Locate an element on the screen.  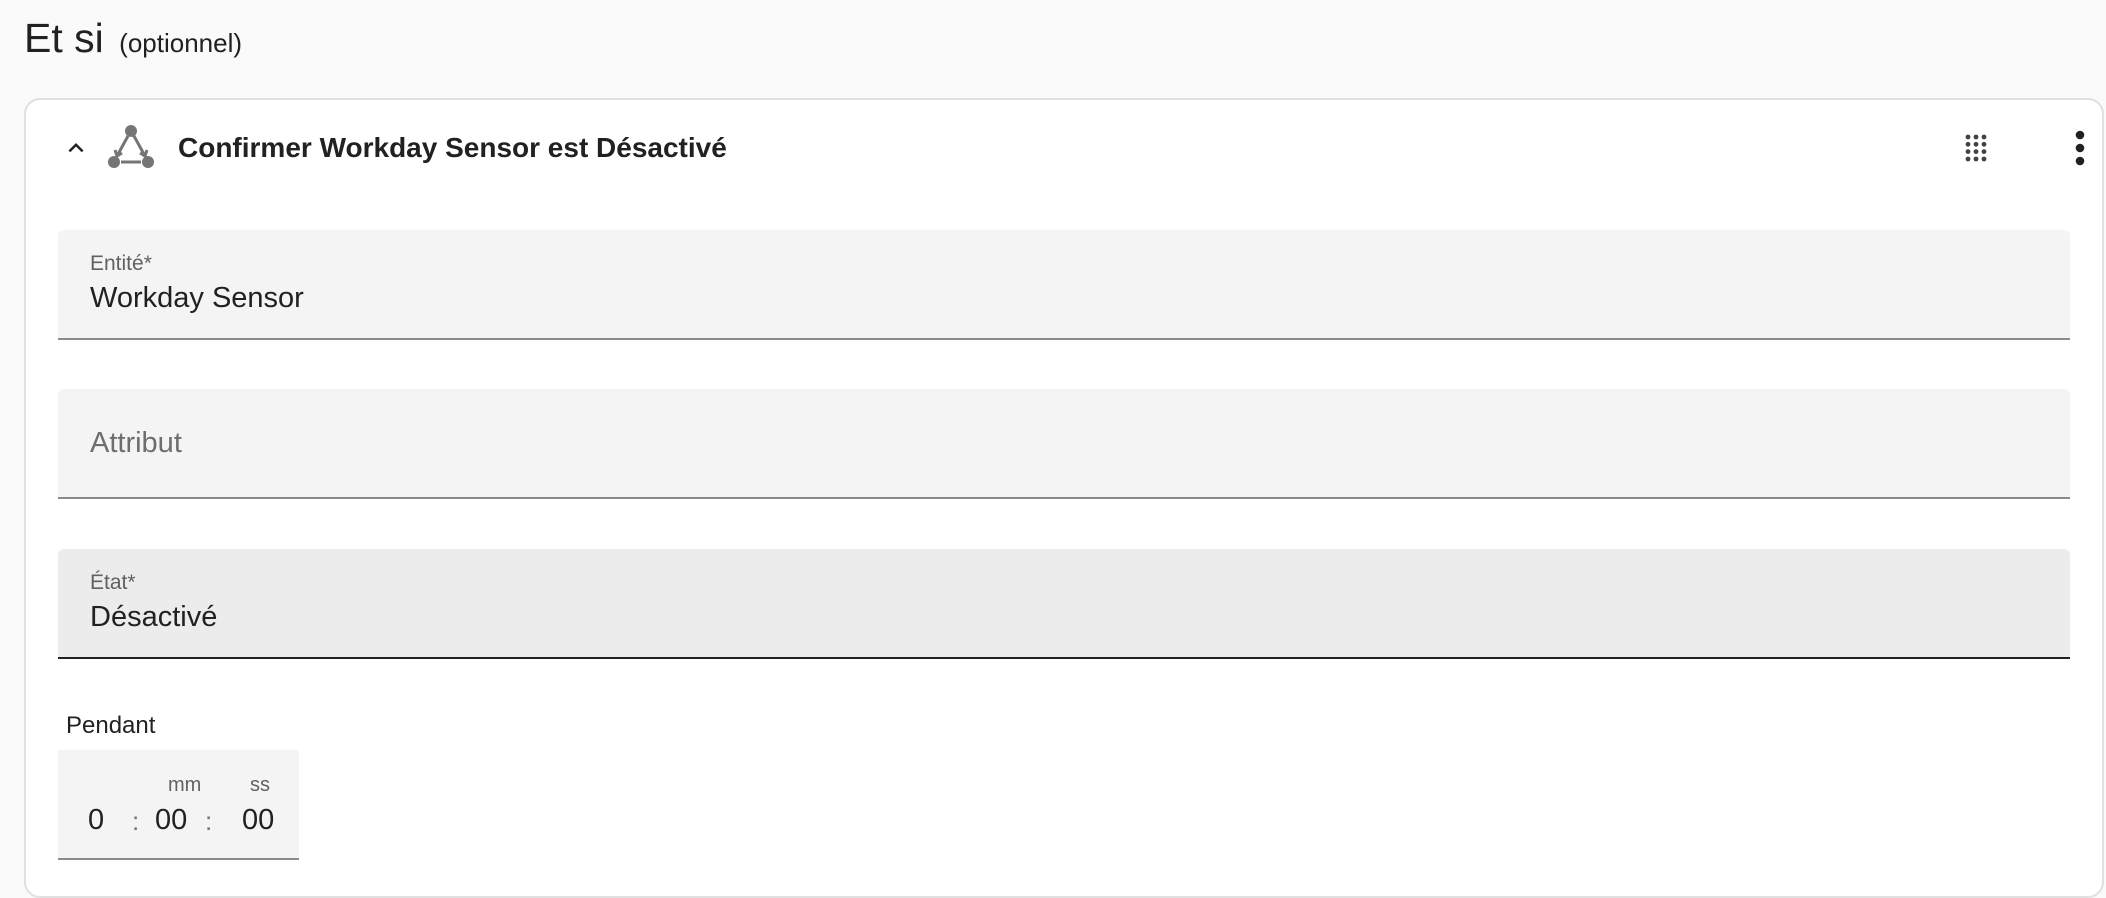
drag-handle-icon is located at coordinates (1976, 148).